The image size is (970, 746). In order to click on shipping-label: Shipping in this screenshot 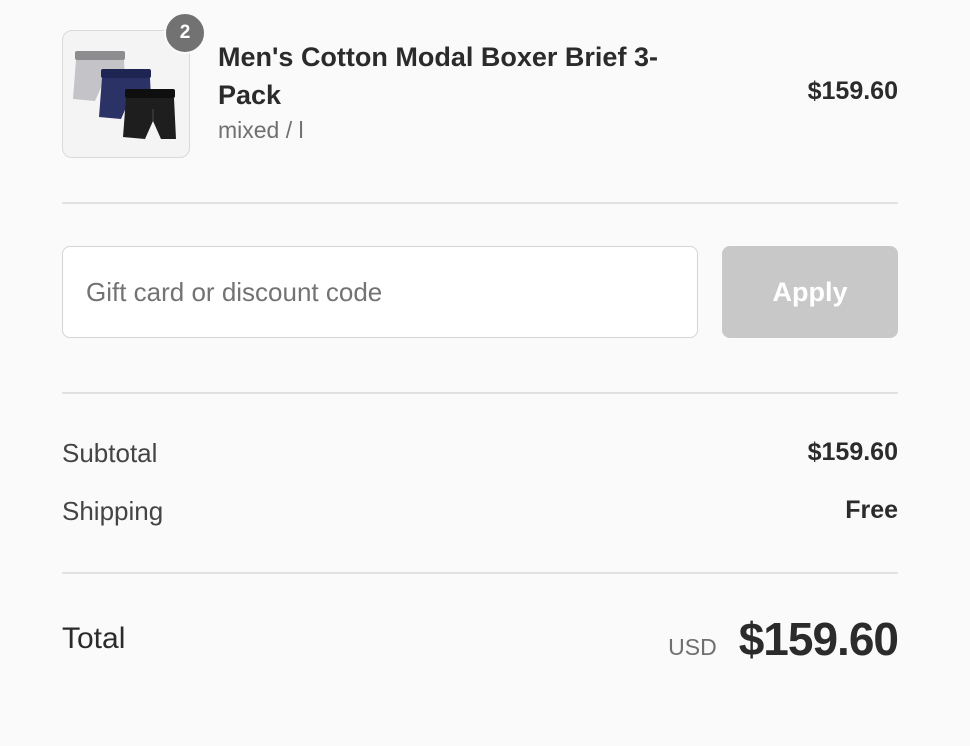, I will do `click(113, 511)`.